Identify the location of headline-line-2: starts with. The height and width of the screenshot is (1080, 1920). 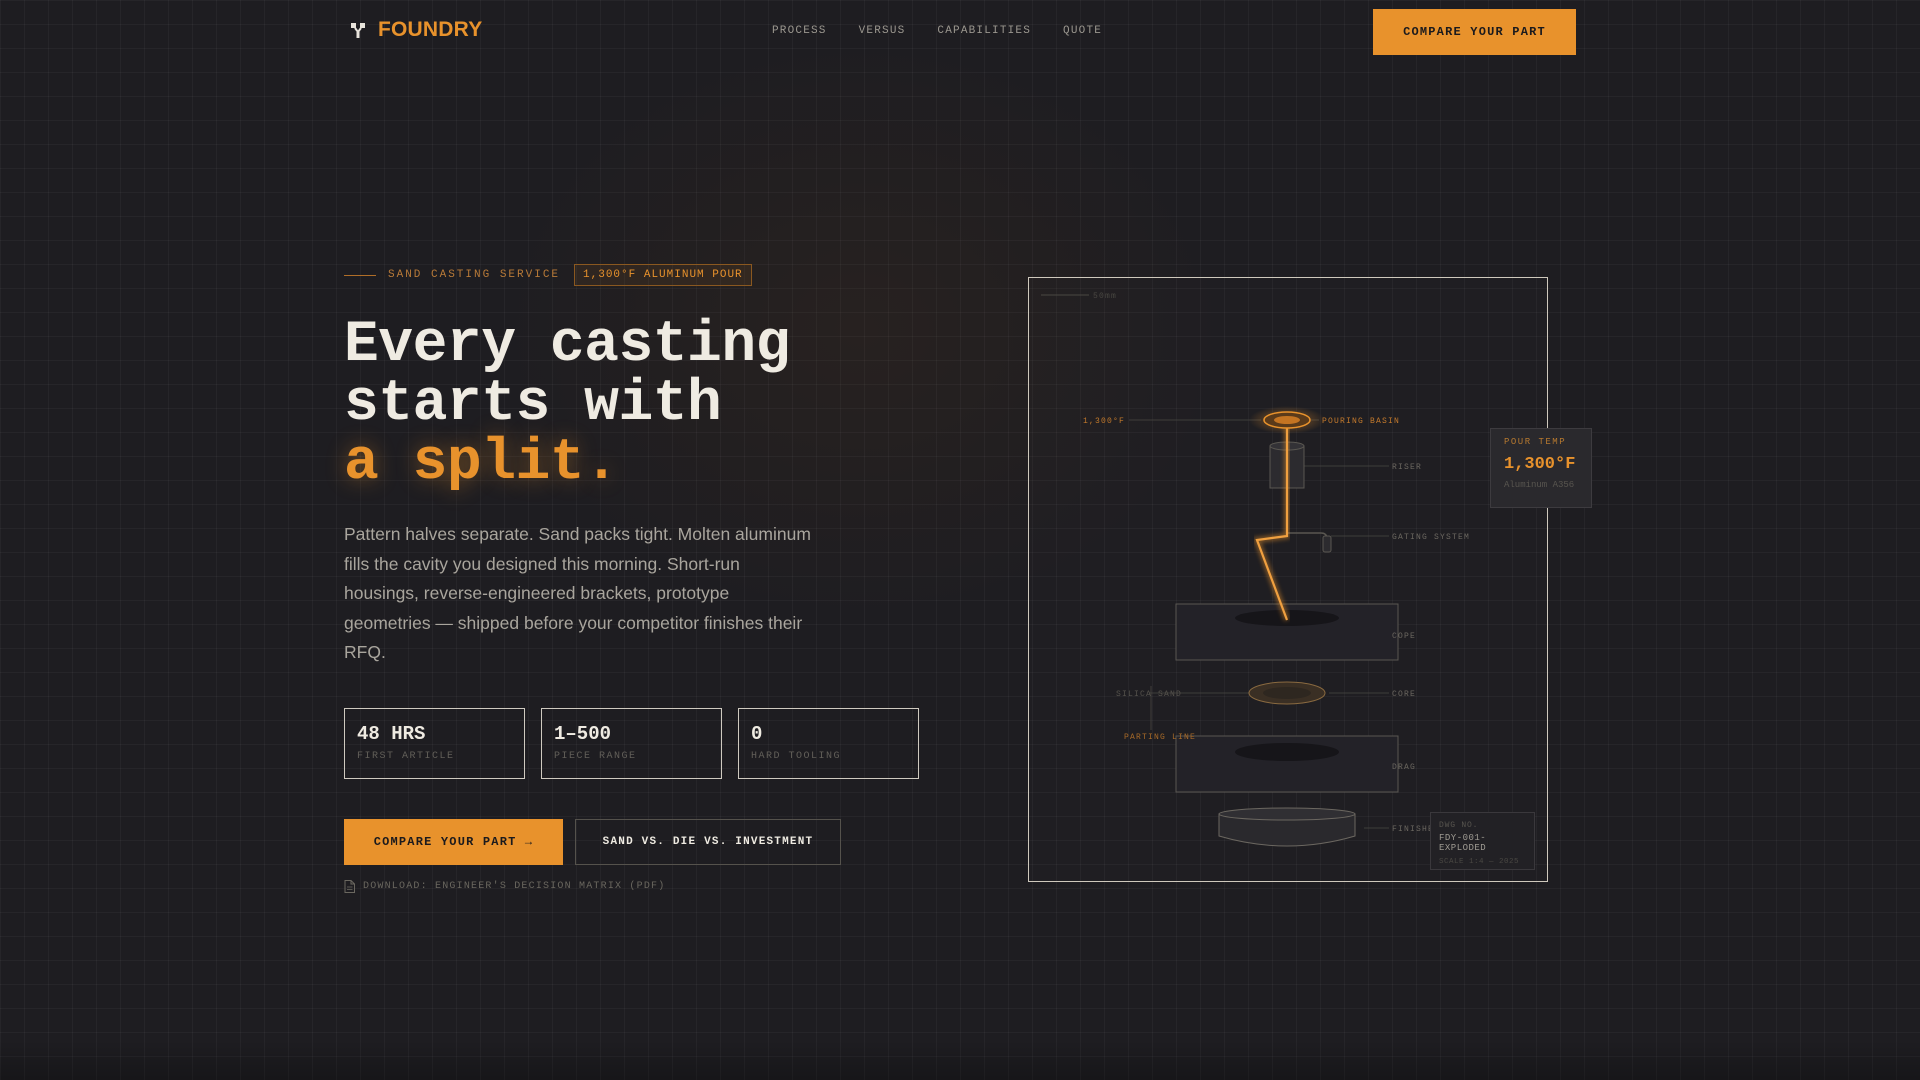
(533, 404).